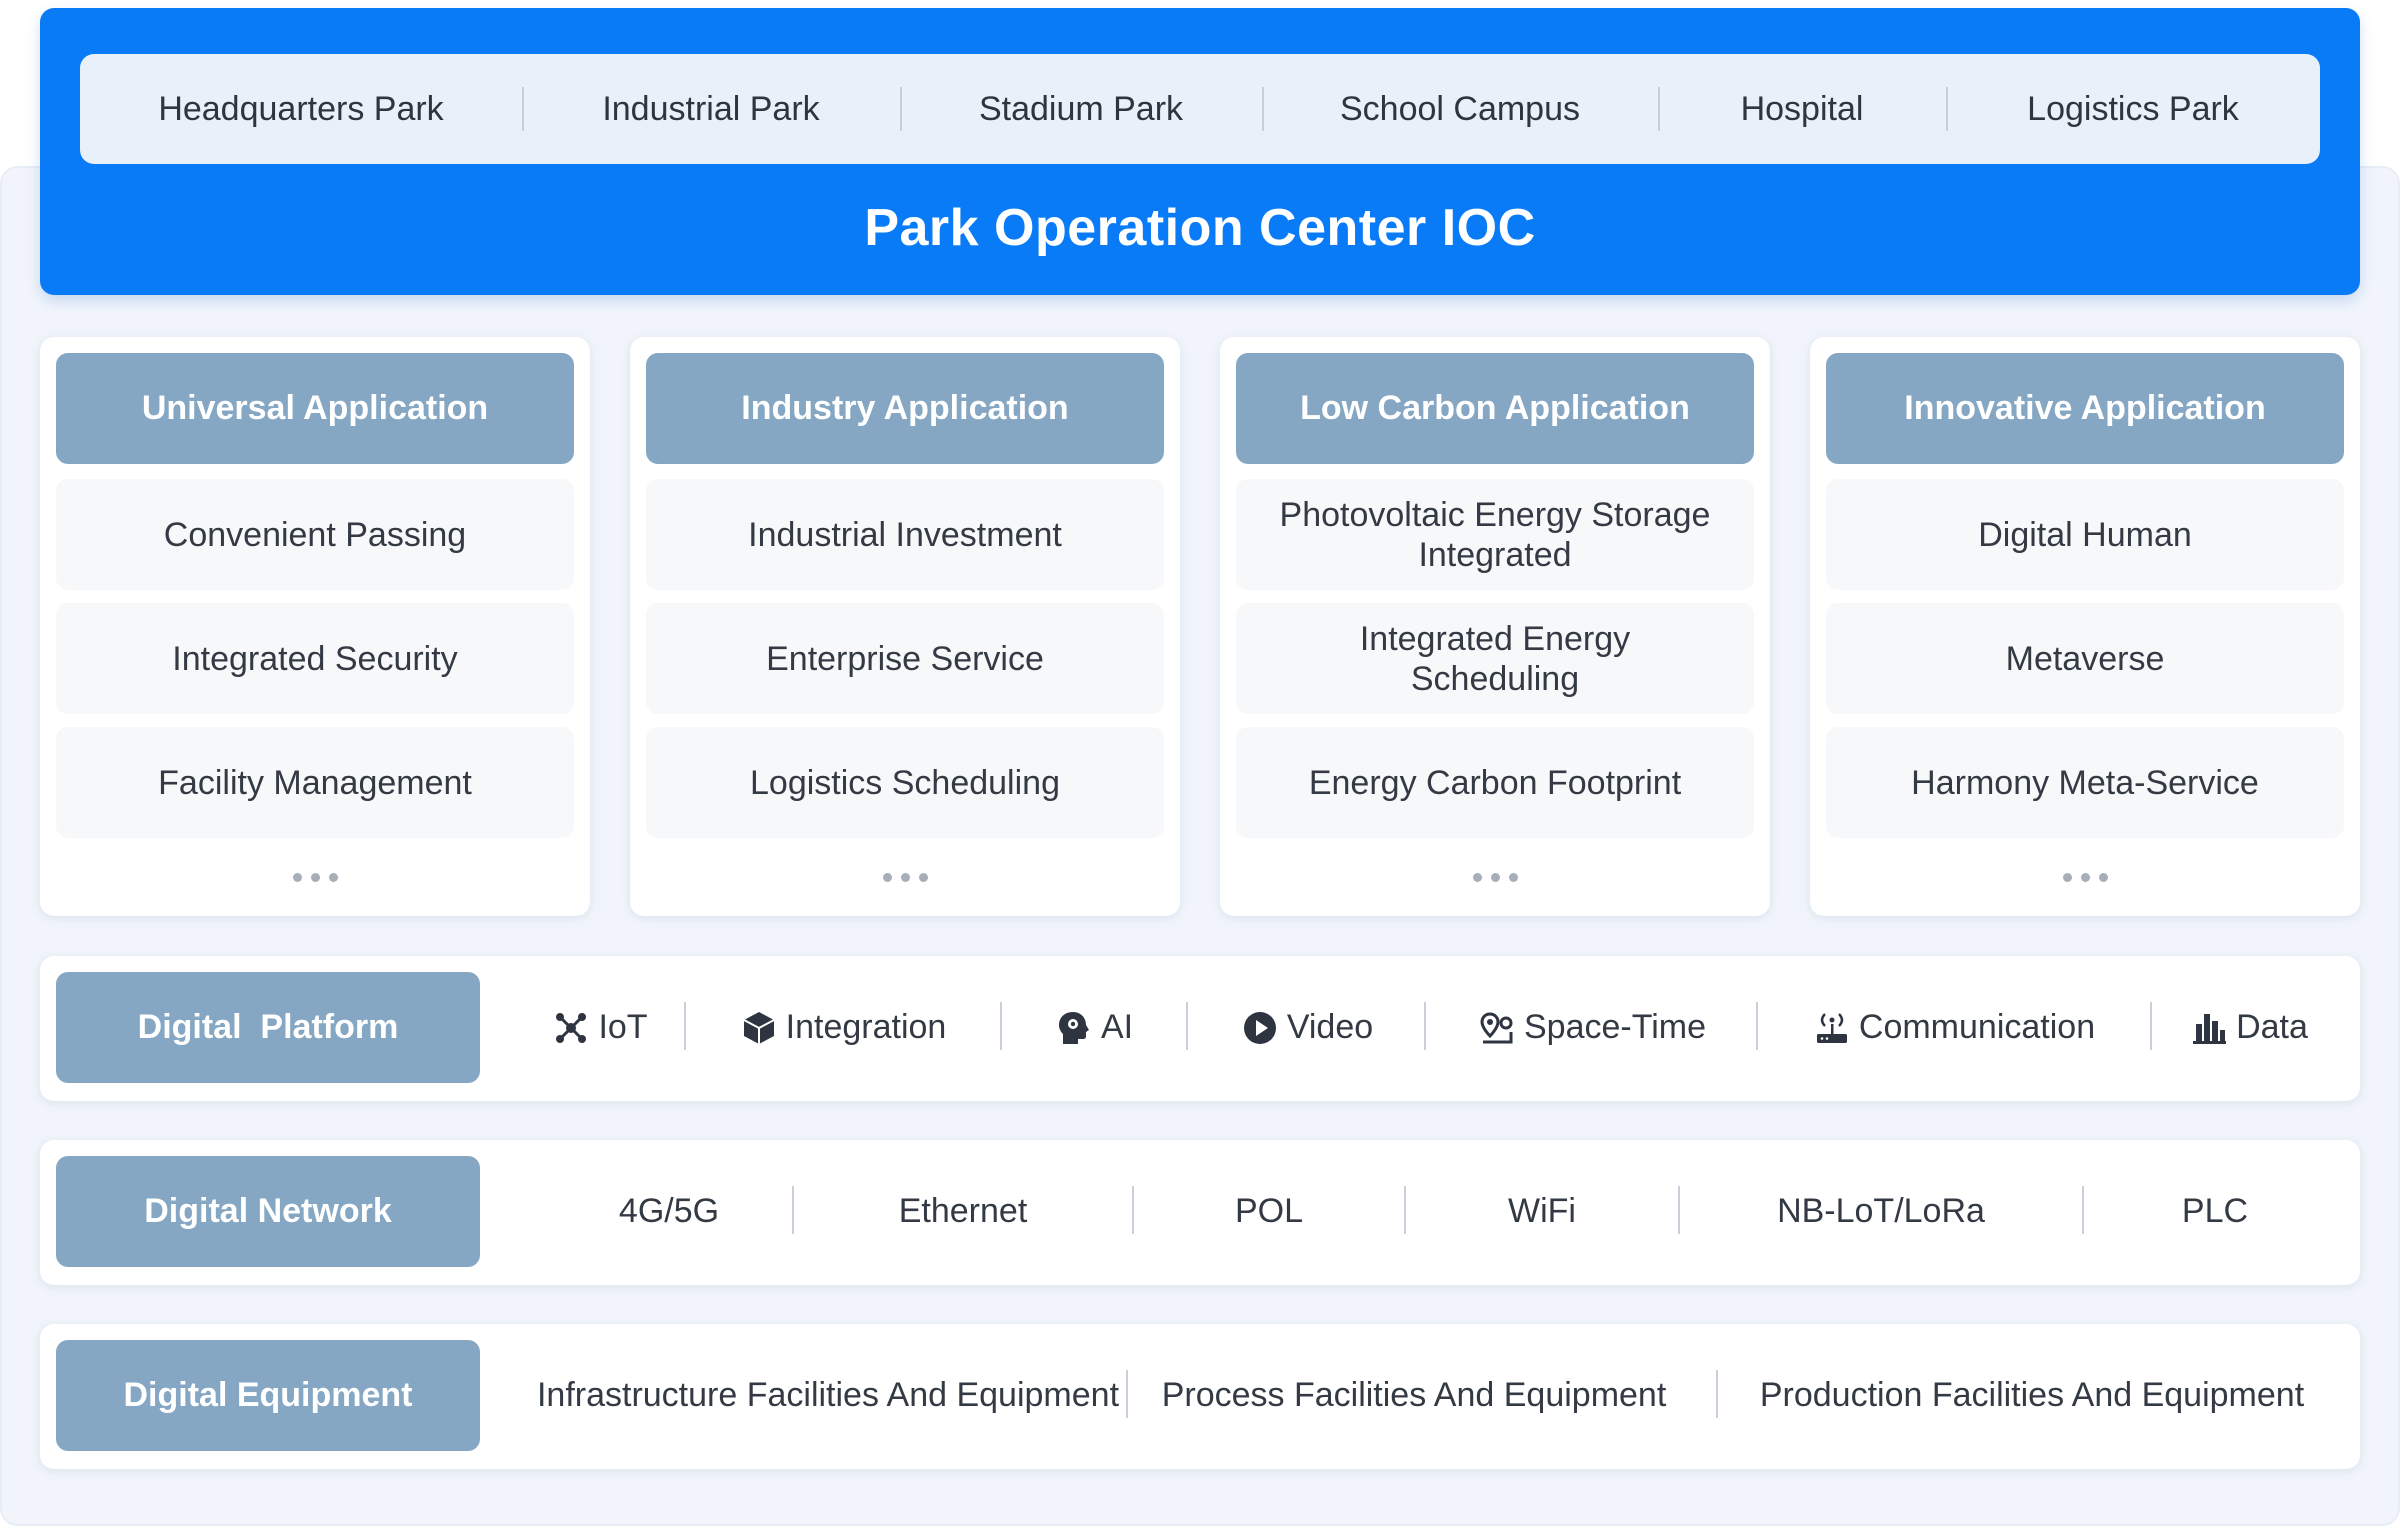 The width and height of the screenshot is (2400, 1526). I want to click on app-item: Digital Human, so click(2085, 534).